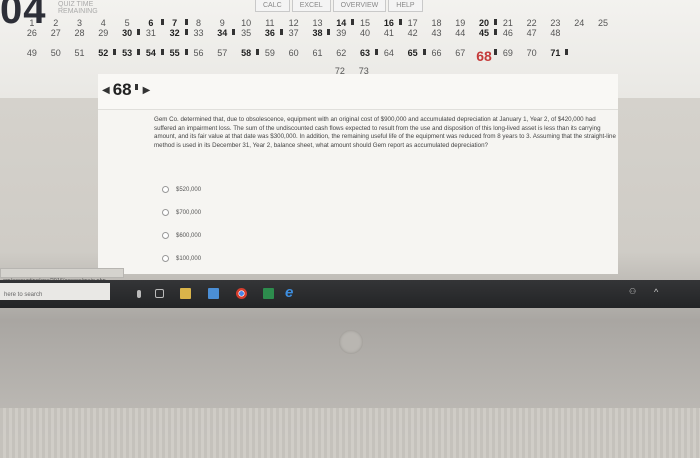 The width and height of the screenshot is (700, 458). What do you see at coordinates (460, 56) in the screenshot?
I see `question-link: 67` at bounding box center [460, 56].